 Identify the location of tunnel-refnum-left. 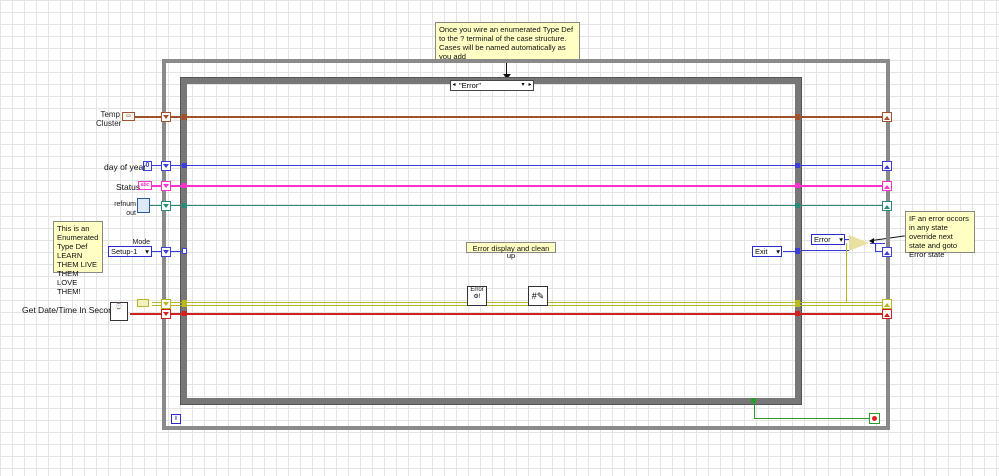
(184, 205).